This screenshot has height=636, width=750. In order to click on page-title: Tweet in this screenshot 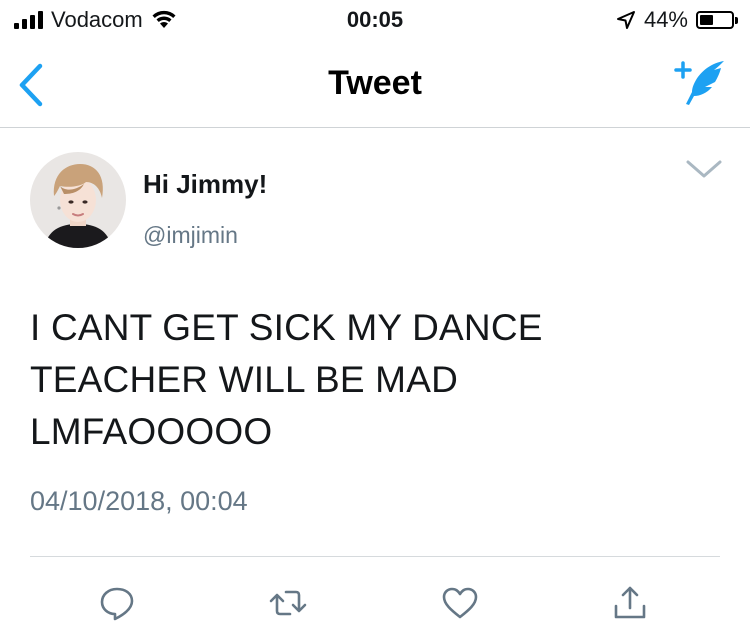, I will do `click(375, 83)`.